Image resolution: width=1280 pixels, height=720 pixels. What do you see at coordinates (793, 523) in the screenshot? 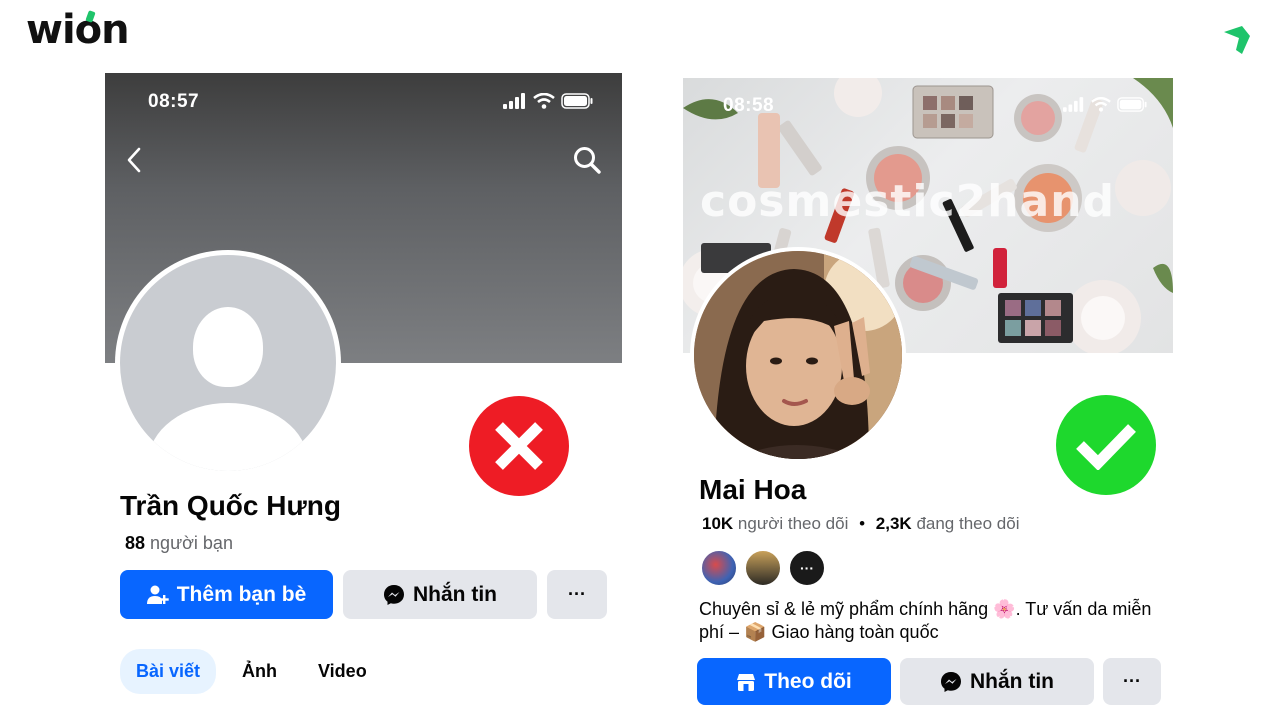
I see `followers-label: người theo dõi` at bounding box center [793, 523].